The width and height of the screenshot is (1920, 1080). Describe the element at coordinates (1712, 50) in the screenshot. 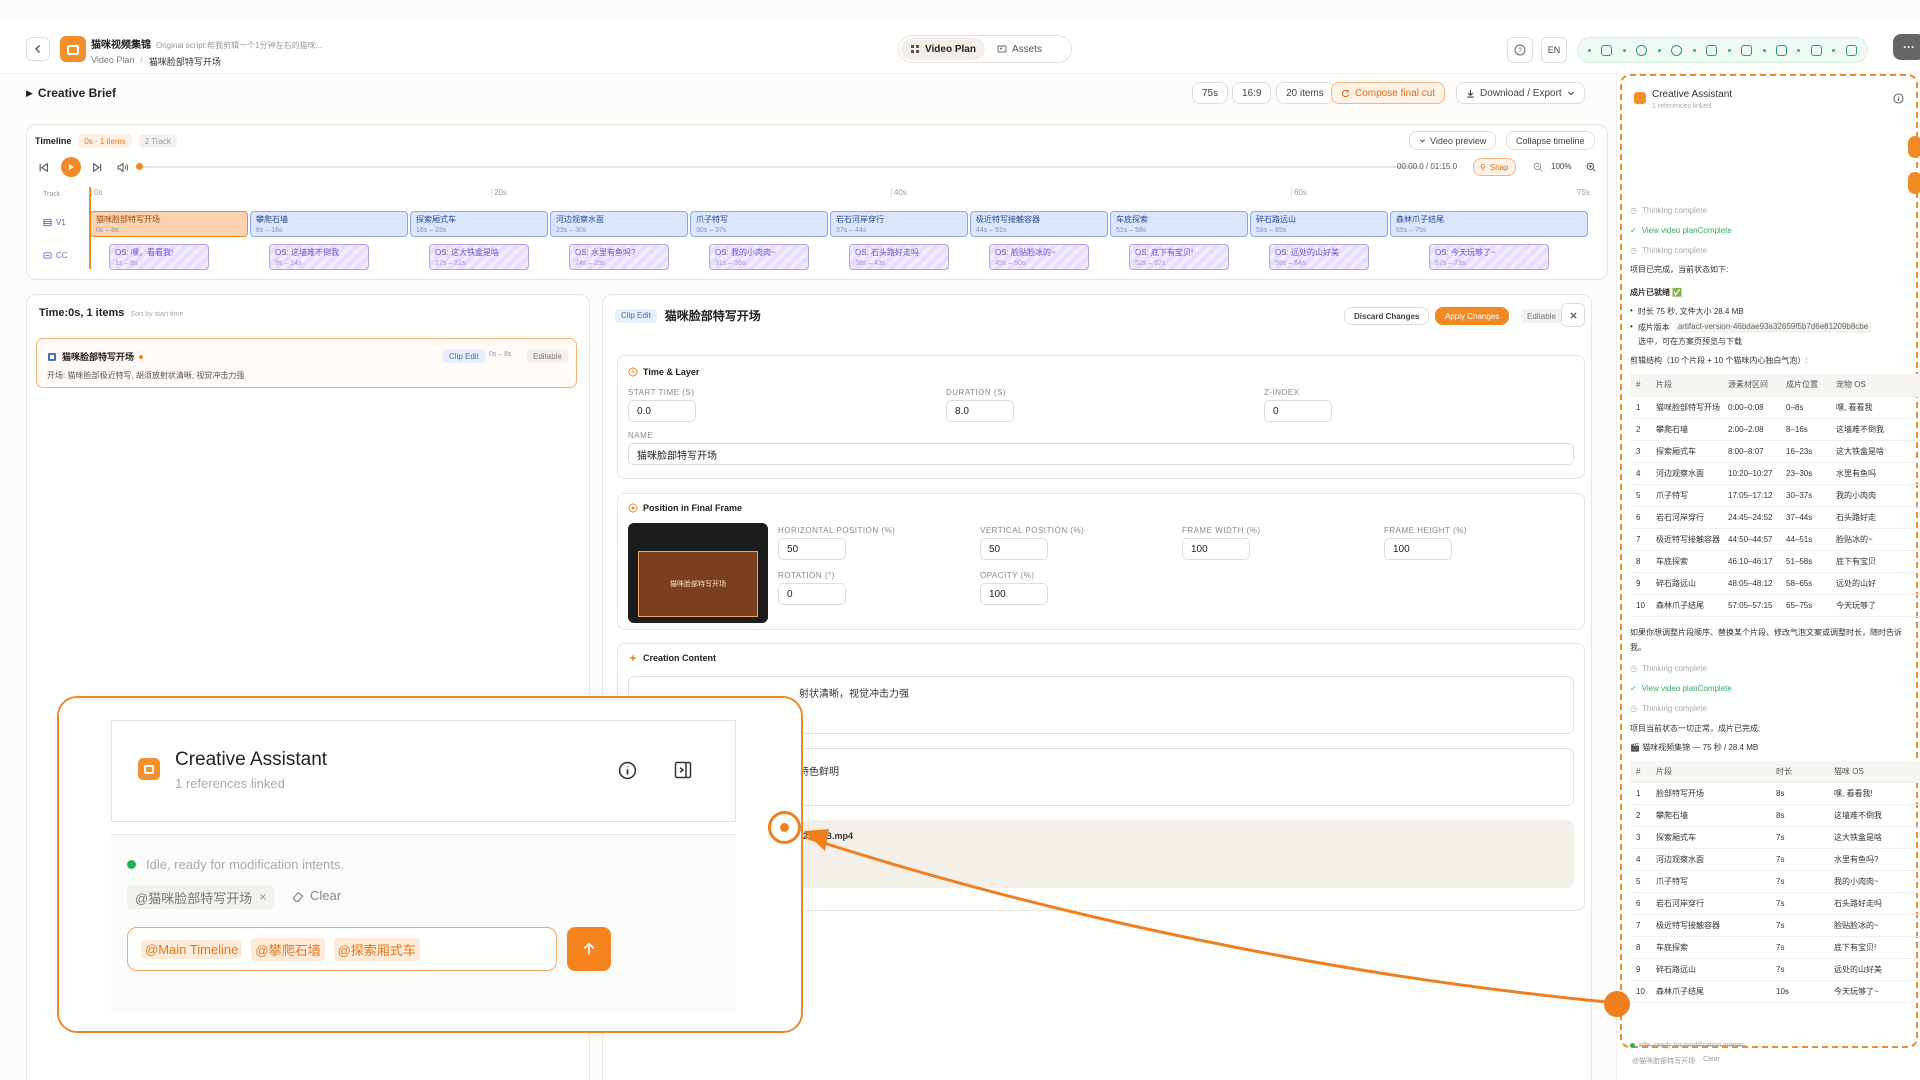

I see `spark-icon` at that location.